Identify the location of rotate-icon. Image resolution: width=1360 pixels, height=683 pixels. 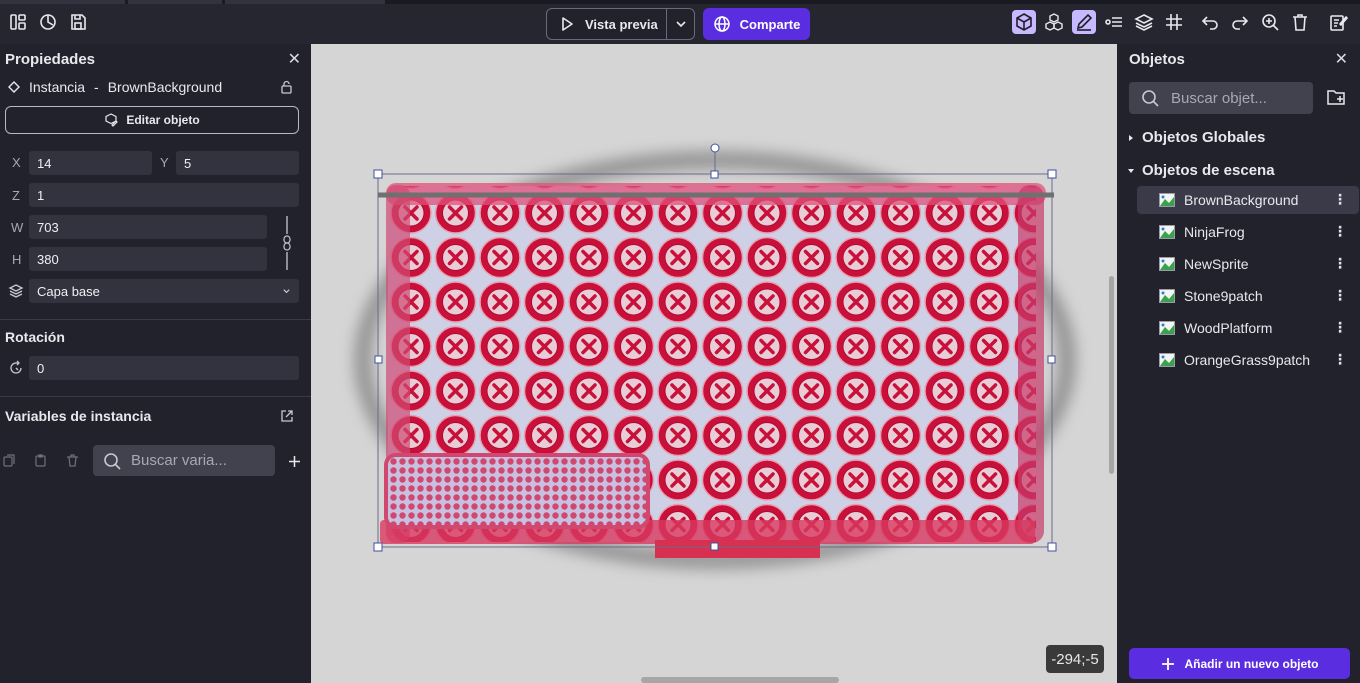
(16, 367).